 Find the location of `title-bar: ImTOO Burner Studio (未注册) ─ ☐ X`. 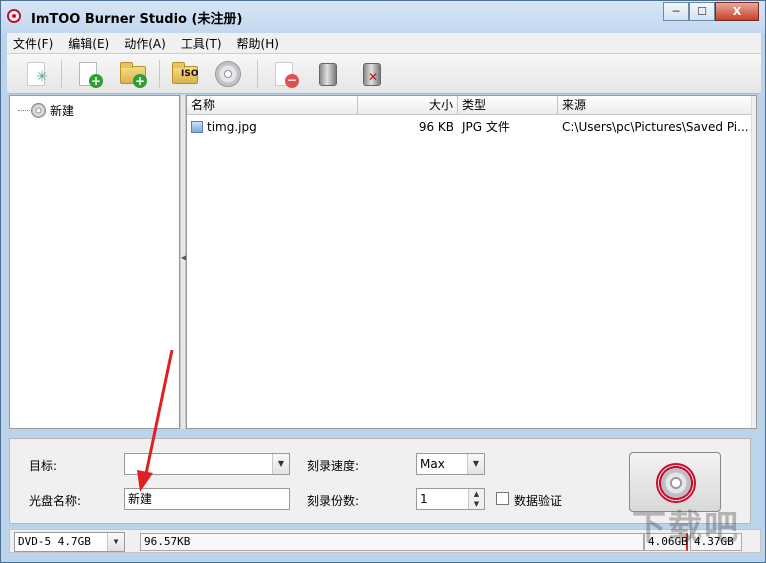

title-bar: ImTOO Burner Studio (未注册) ─ ☐ X is located at coordinates (383, 17).